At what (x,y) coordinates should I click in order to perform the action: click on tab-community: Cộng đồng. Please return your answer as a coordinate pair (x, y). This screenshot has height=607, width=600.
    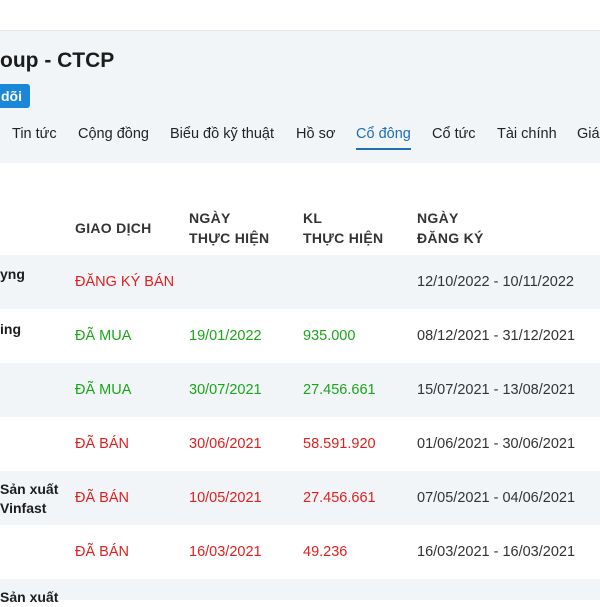
    Looking at the image, I should click on (113, 137).